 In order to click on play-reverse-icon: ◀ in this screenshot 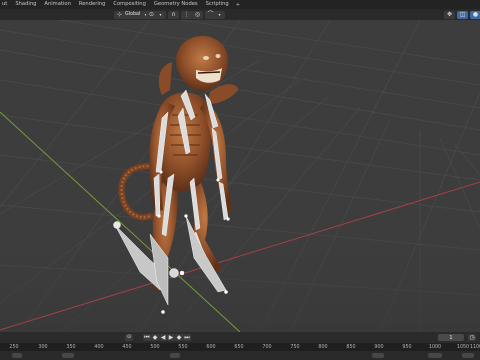, I will do `click(163, 337)`.